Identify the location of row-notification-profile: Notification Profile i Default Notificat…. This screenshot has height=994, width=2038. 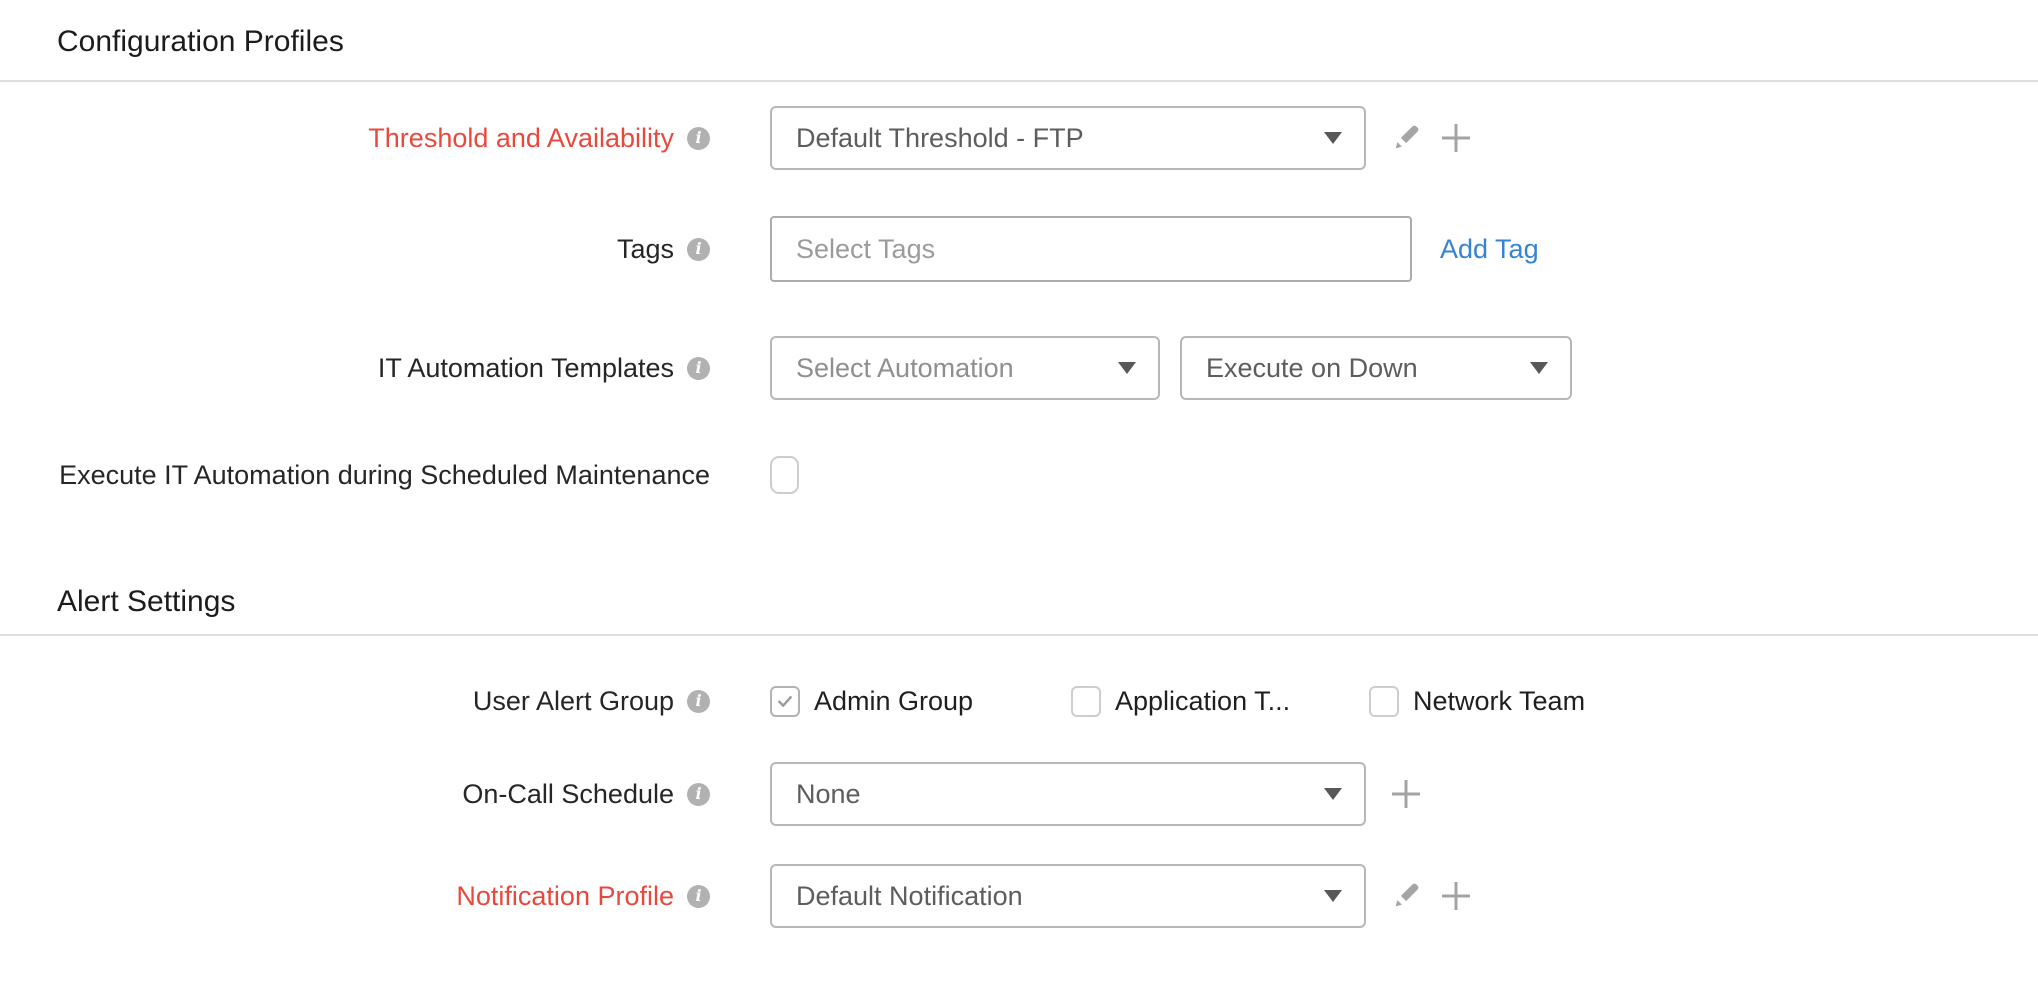
(1019, 896).